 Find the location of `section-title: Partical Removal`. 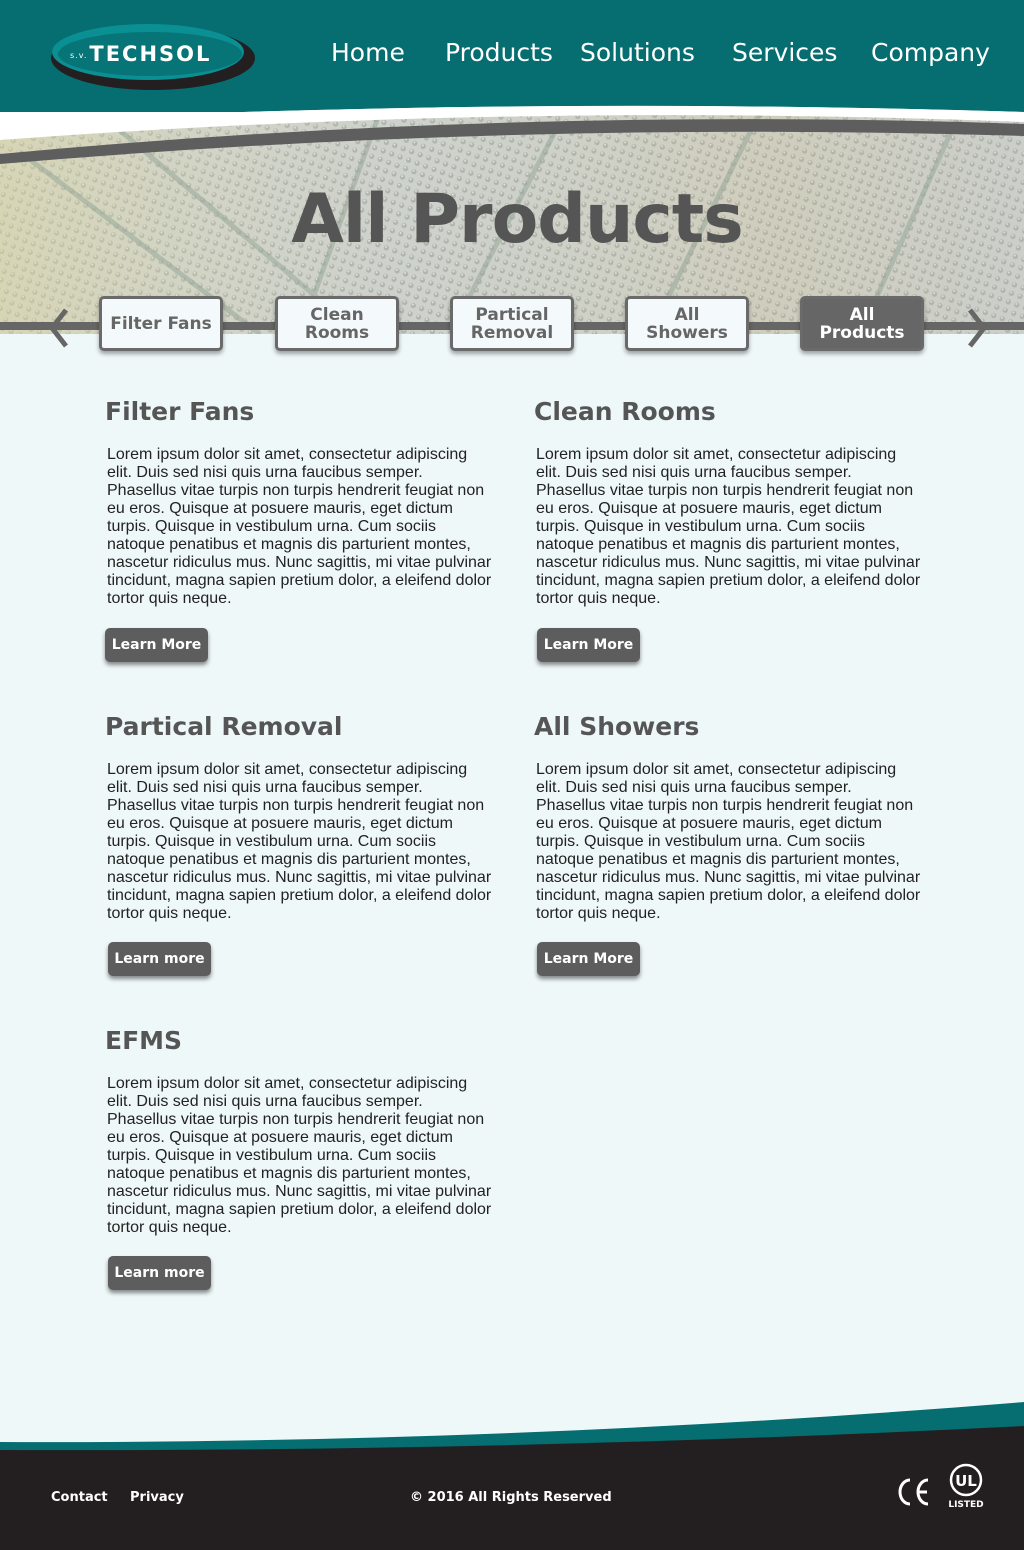

section-title: Partical Removal is located at coordinates (224, 726).